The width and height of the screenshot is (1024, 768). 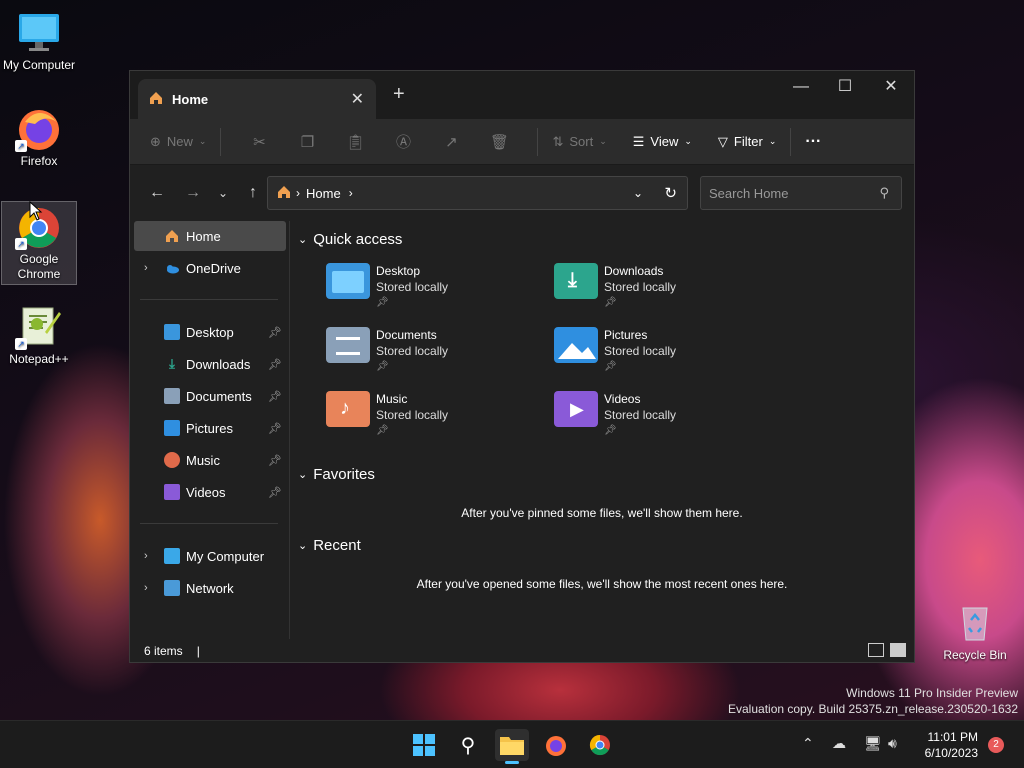 I want to click on breadcrumb-home: Home, so click(x=323, y=193).